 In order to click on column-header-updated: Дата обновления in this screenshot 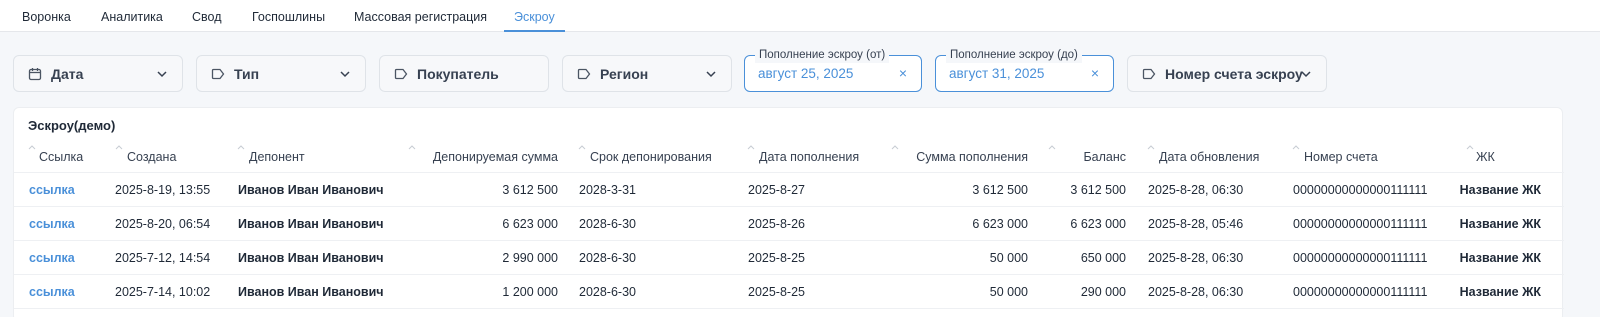, I will do `click(1209, 157)`.